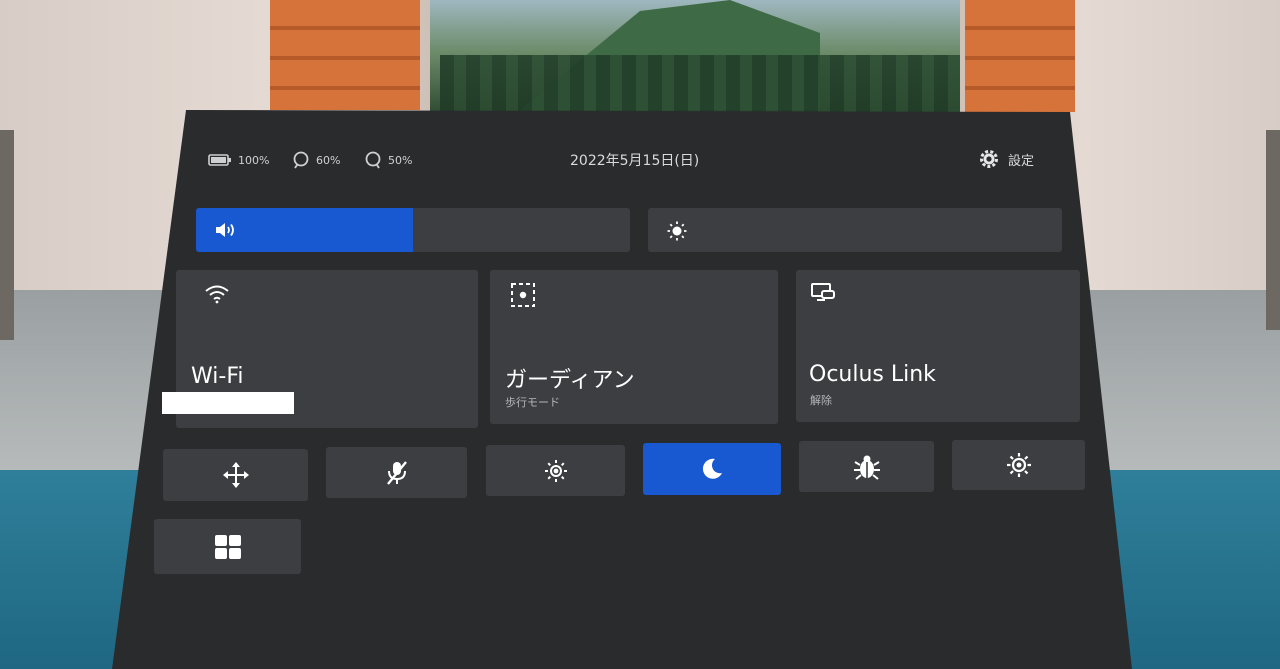 Image resolution: width=1280 pixels, height=669 pixels. Describe the element at coordinates (855, 230) in the screenshot. I see `brightness-slider` at that location.